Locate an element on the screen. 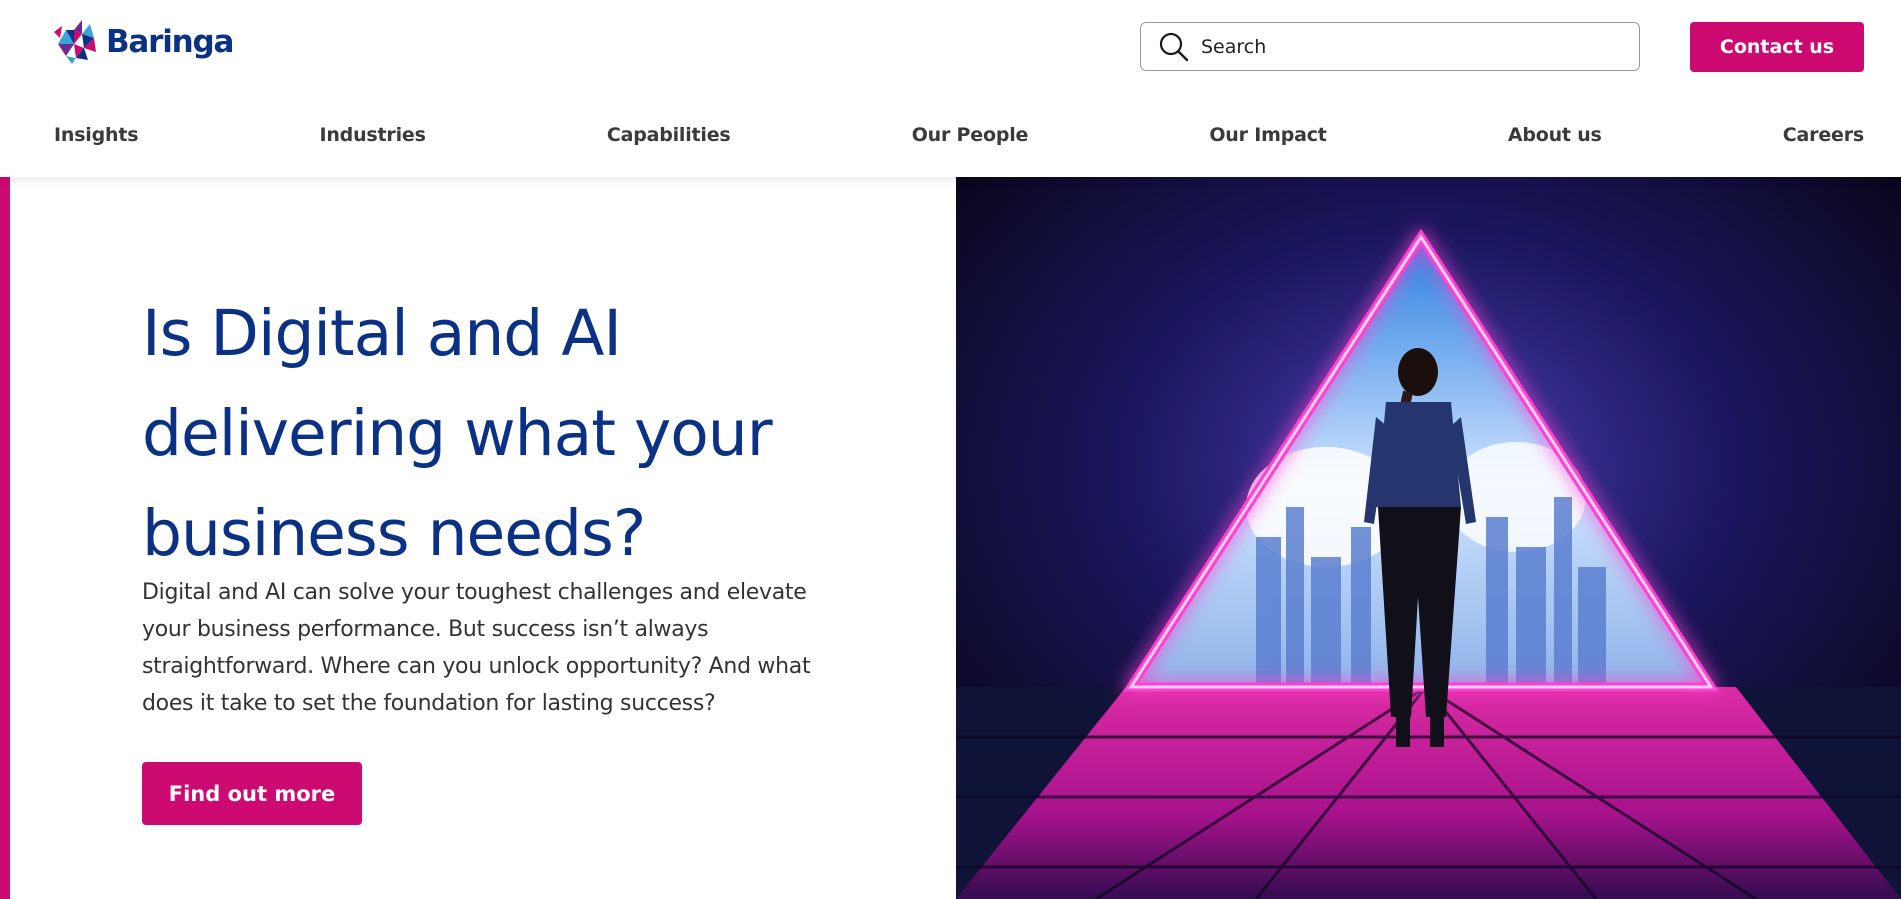 The image size is (1901, 899). nav-item-industries: Industries is located at coordinates (372, 135).